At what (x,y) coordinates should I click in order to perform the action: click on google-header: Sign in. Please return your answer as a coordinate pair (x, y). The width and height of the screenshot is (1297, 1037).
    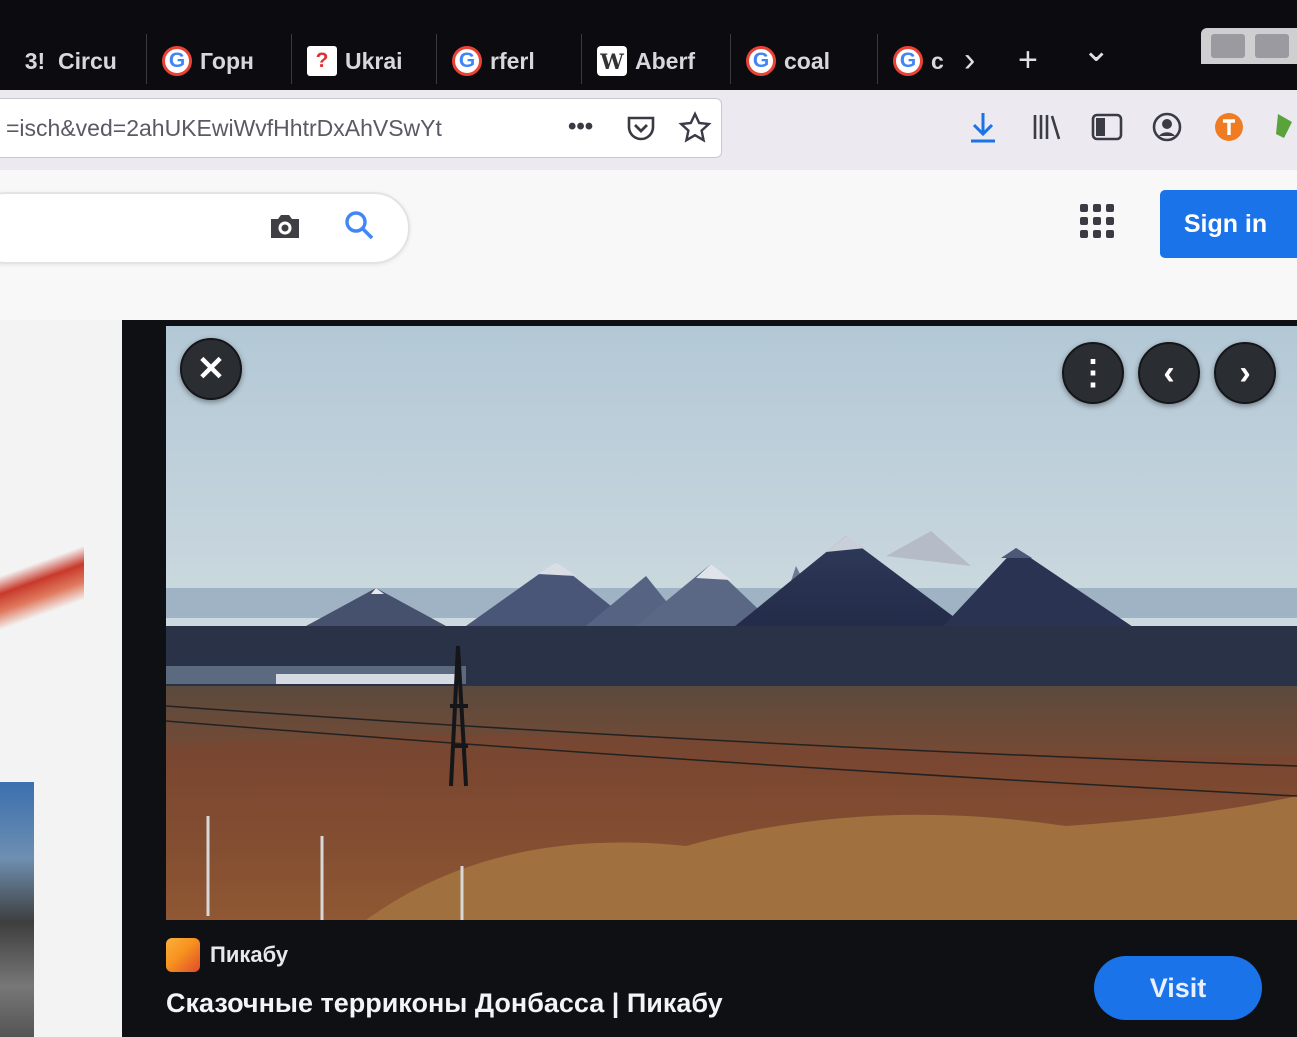
    Looking at the image, I should click on (648, 245).